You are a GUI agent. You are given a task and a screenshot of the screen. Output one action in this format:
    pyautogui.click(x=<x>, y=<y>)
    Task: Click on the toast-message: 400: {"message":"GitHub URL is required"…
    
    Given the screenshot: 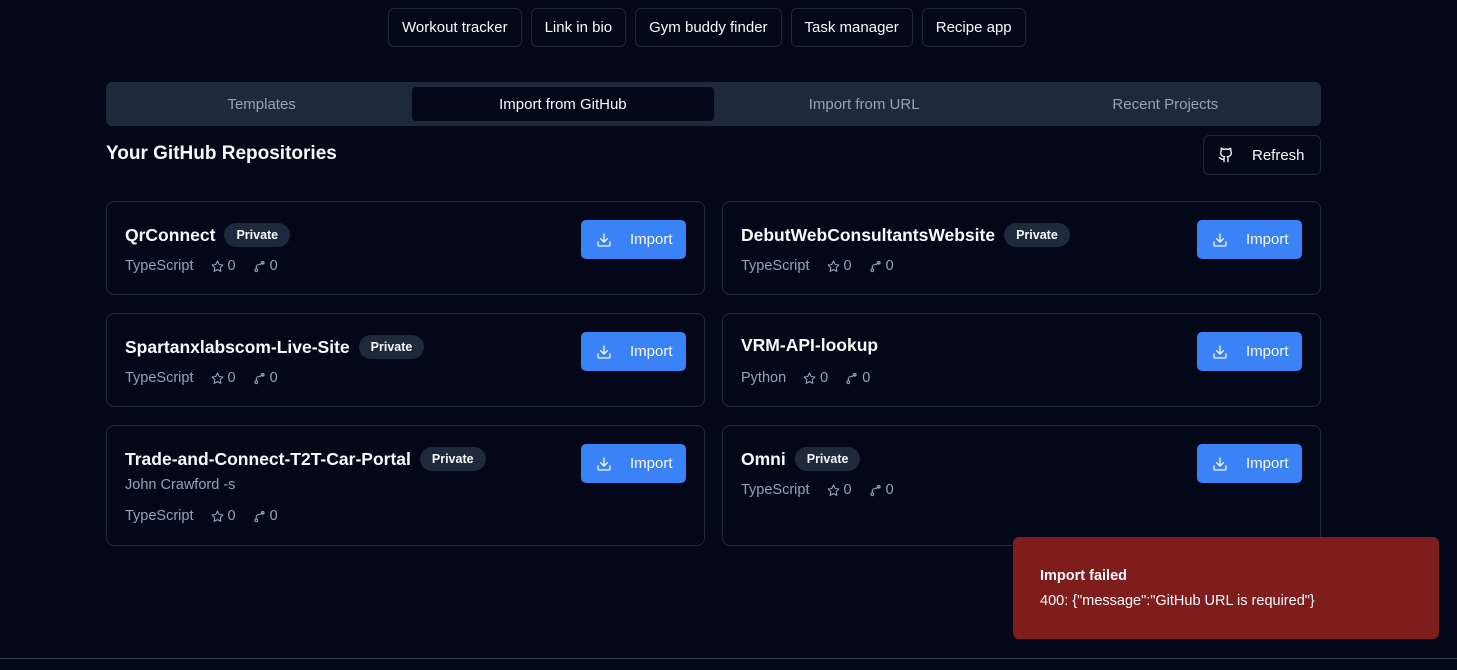 What is the action you would take?
    pyautogui.click(x=1177, y=601)
    